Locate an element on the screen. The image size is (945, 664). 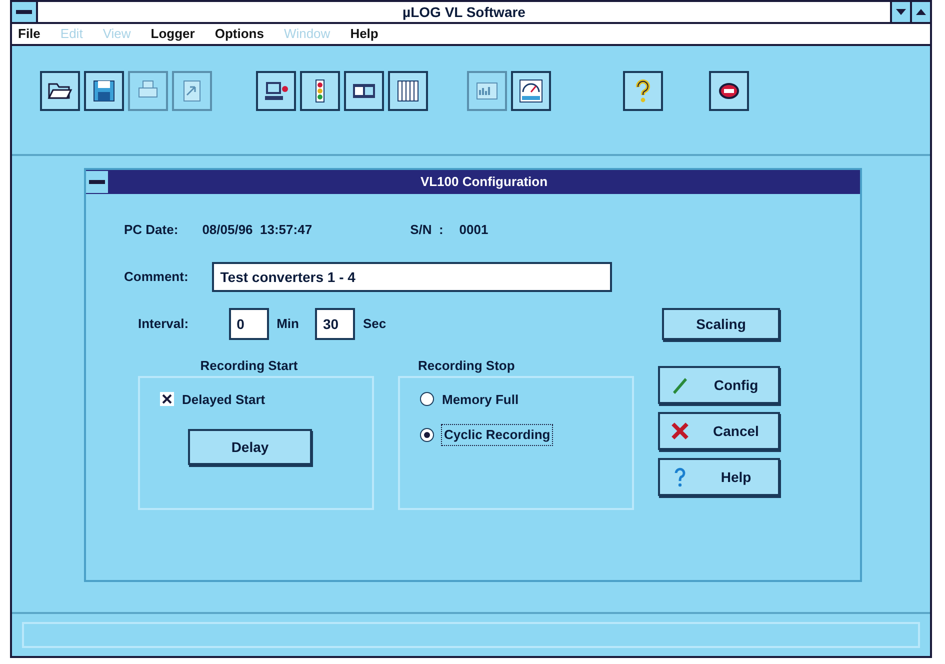
dialog-button: Help is located at coordinates (719, 477).